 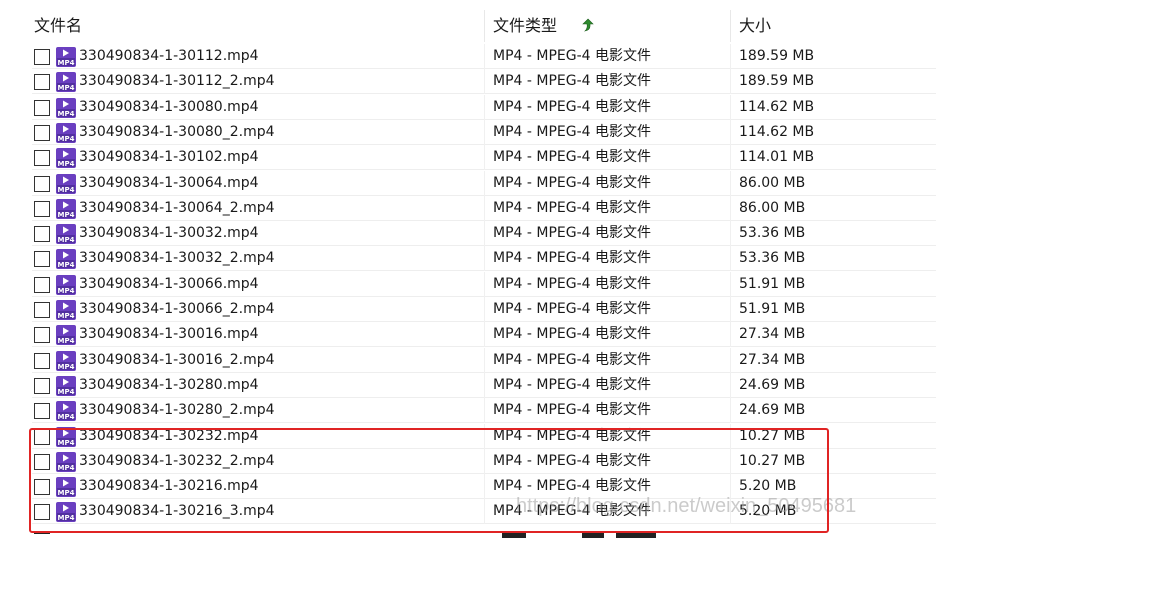 What do you see at coordinates (177, 132) in the screenshot?
I see `file-name: 330490834-1-30080_2.mp4` at bounding box center [177, 132].